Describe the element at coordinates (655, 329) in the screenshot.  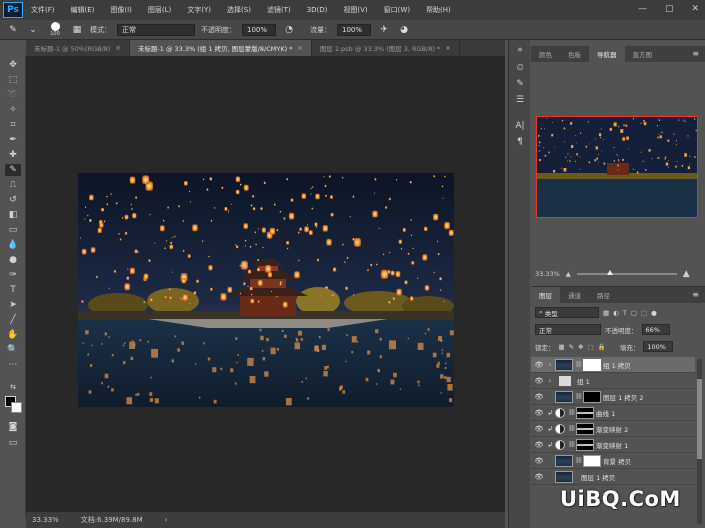
I see `layer-opacity-field: 66%` at that location.